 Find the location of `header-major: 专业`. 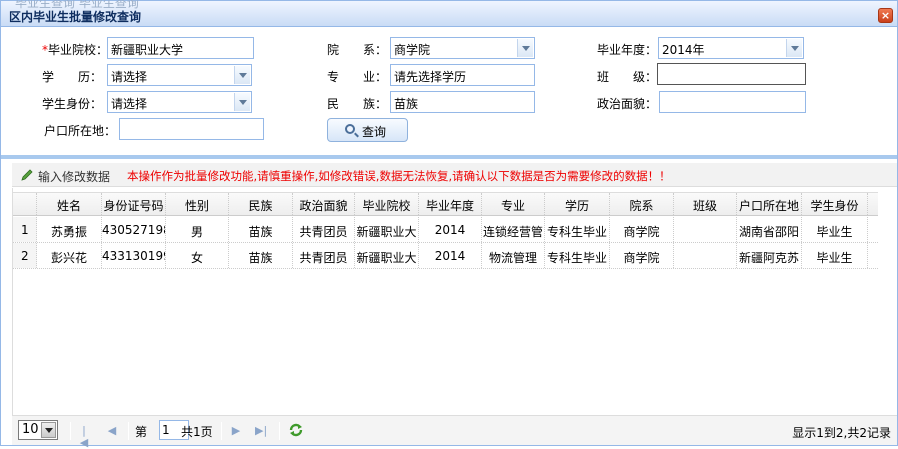

header-major: 专业 is located at coordinates (513, 204).